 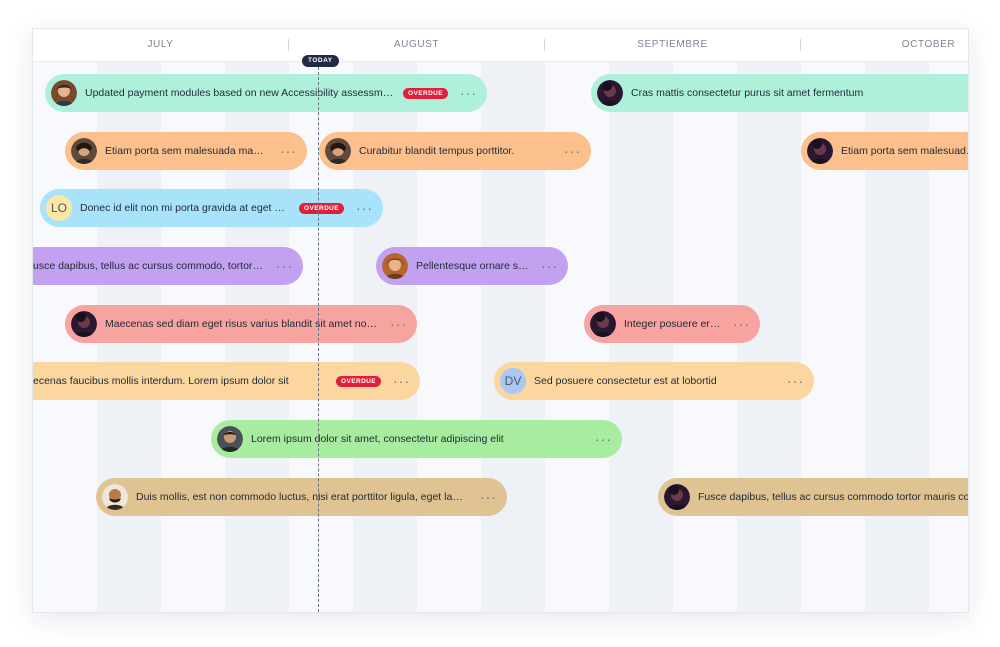 What do you see at coordinates (318, 337) in the screenshot?
I see `today-line` at bounding box center [318, 337].